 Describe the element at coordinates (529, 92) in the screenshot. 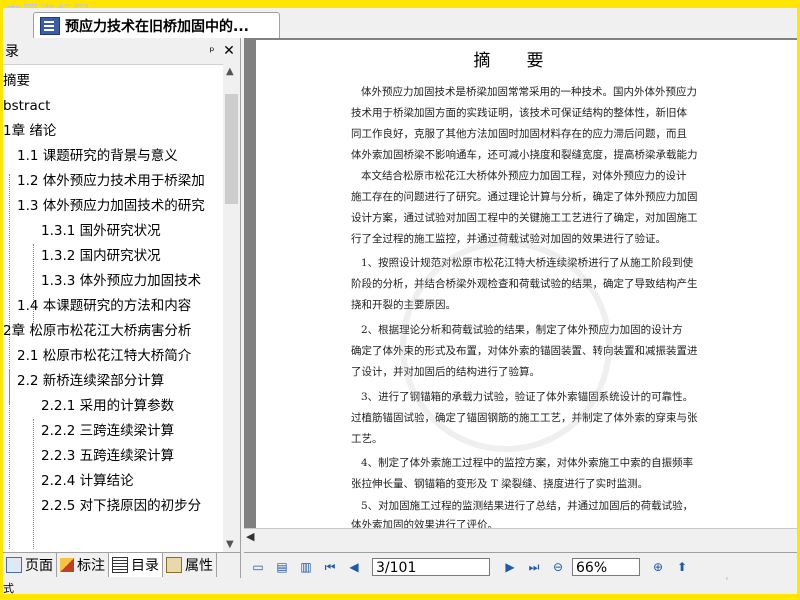

I see `page-text-line: 体外预应力加固技术是桥梁加固常常采用的一种技术。国内外体外预应力` at that location.